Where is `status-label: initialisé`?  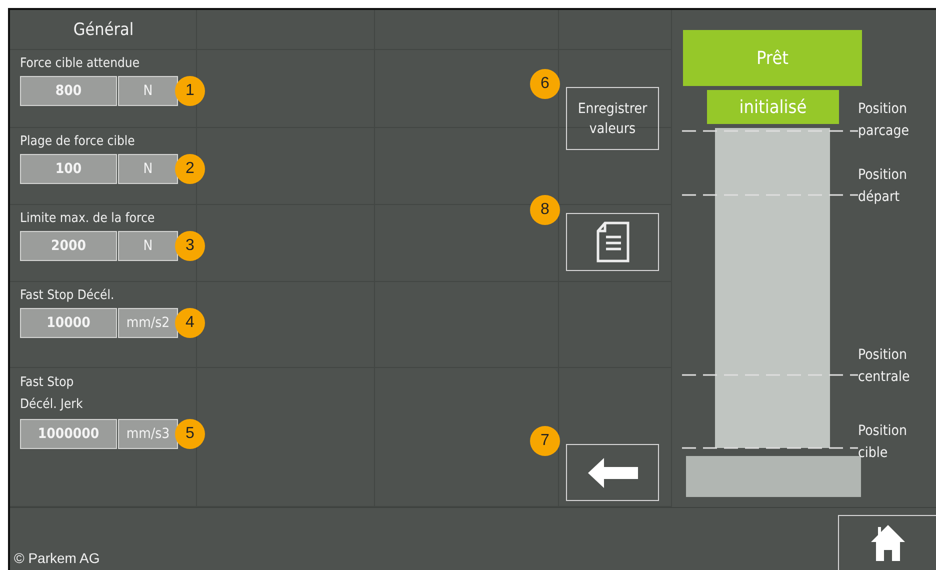
status-label: initialisé is located at coordinates (773, 107).